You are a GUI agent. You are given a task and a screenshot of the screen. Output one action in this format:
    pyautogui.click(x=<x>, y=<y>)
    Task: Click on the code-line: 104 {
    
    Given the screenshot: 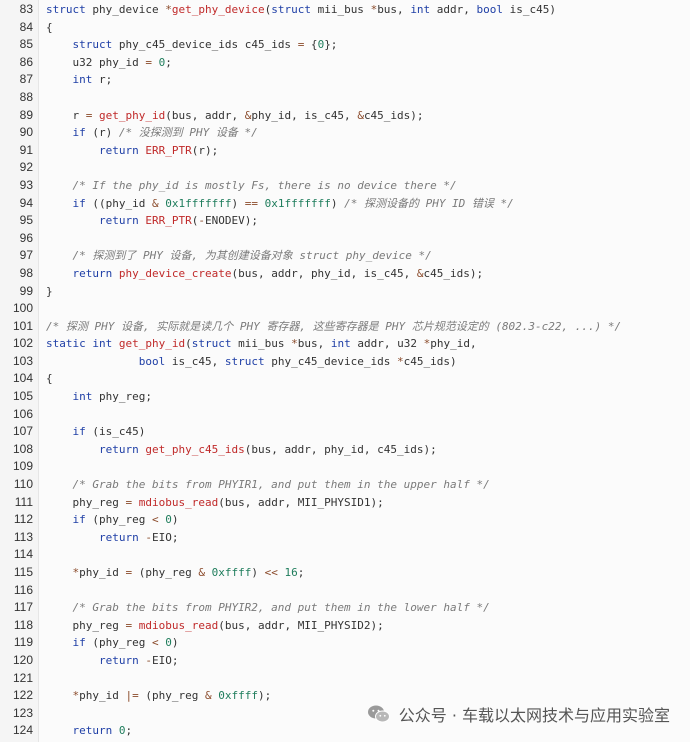 What is the action you would take?
    pyautogui.click(x=345, y=379)
    